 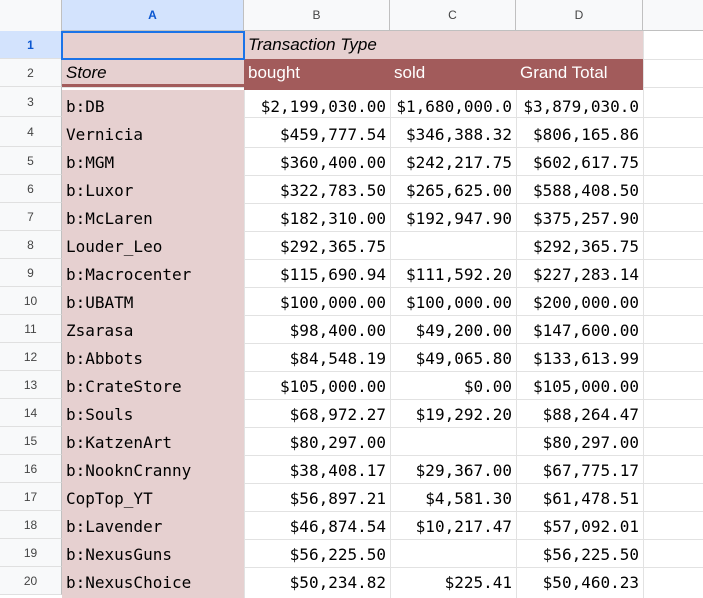 What do you see at coordinates (579, 189) in the screenshot?
I see `grand-total-value-cell: $588,408.50` at bounding box center [579, 189].